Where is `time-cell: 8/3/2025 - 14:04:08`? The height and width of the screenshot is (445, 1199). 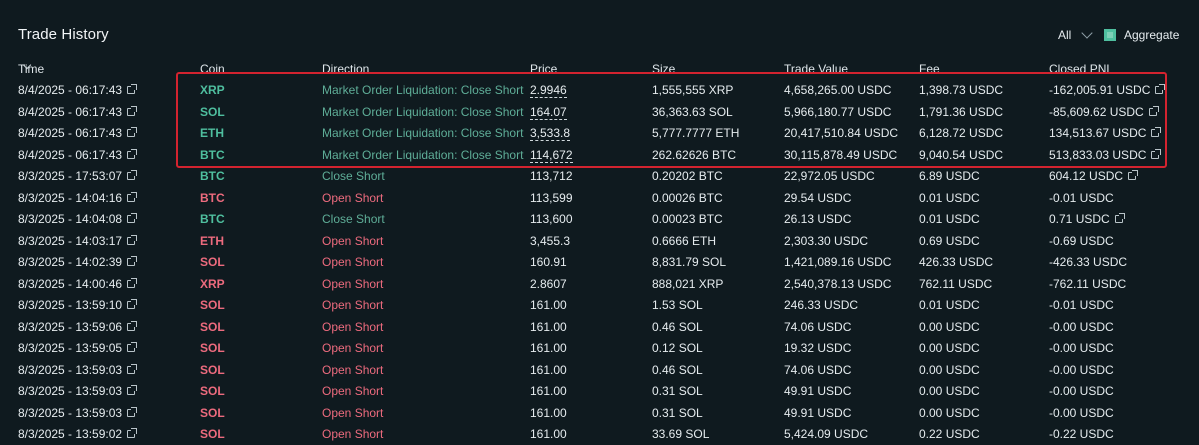
time-cell: 8/3/2025 - 14:04:08 is located at coordinates (78, 219).